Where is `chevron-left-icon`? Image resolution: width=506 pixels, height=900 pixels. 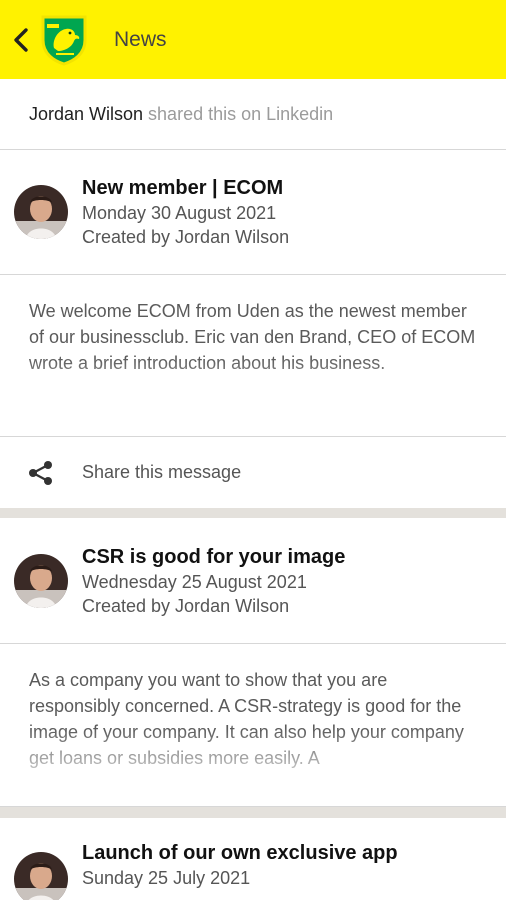
chevron-left-icon is located at coordinates (21, 39).